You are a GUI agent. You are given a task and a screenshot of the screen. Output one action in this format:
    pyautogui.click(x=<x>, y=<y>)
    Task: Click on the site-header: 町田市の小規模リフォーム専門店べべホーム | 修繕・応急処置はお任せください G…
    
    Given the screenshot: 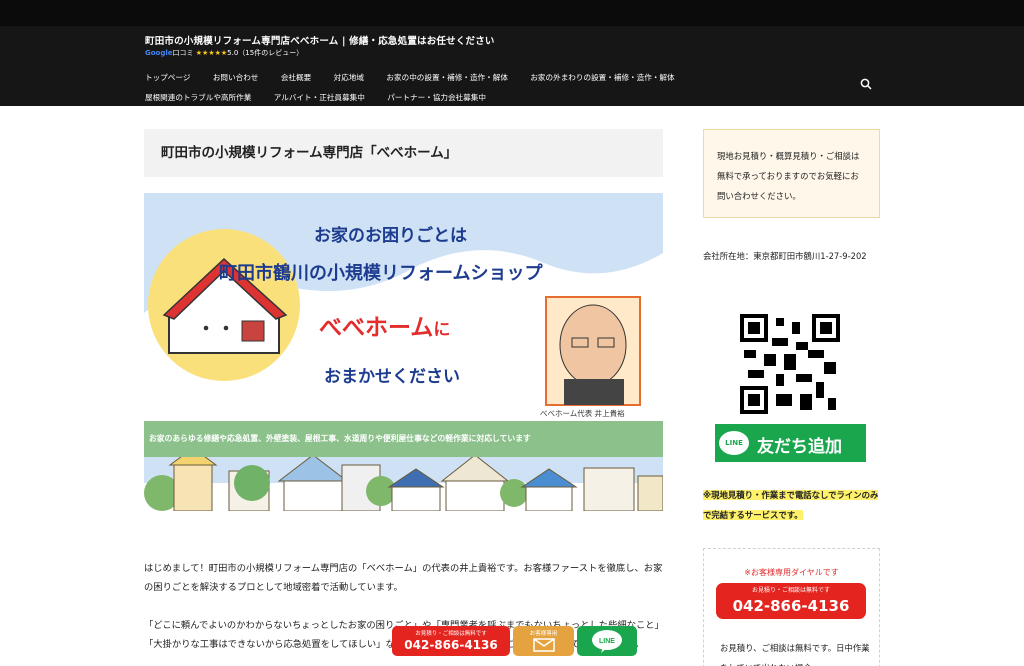 What is the action you would take?
    pyautogui.click(x=512, y=66)
    